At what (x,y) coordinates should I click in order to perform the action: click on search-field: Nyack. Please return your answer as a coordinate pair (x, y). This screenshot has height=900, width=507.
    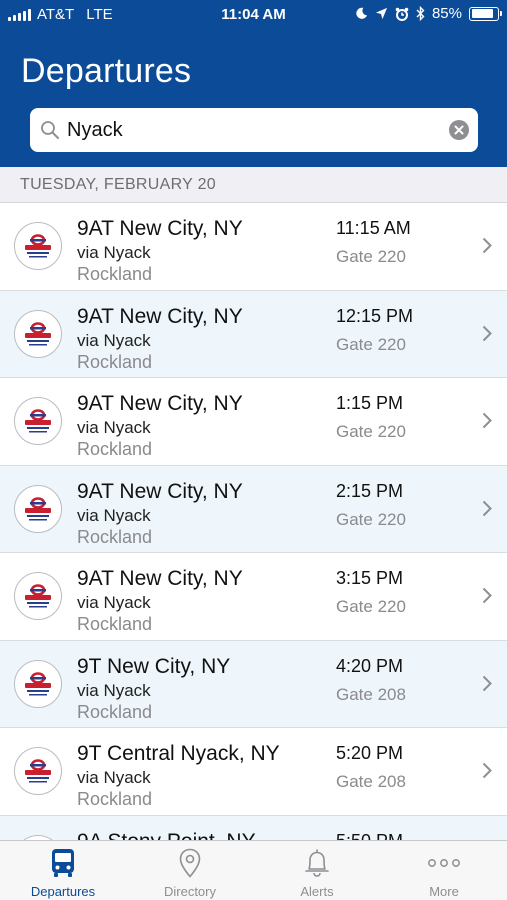
    Looking at the image, I should click on (254, 130).